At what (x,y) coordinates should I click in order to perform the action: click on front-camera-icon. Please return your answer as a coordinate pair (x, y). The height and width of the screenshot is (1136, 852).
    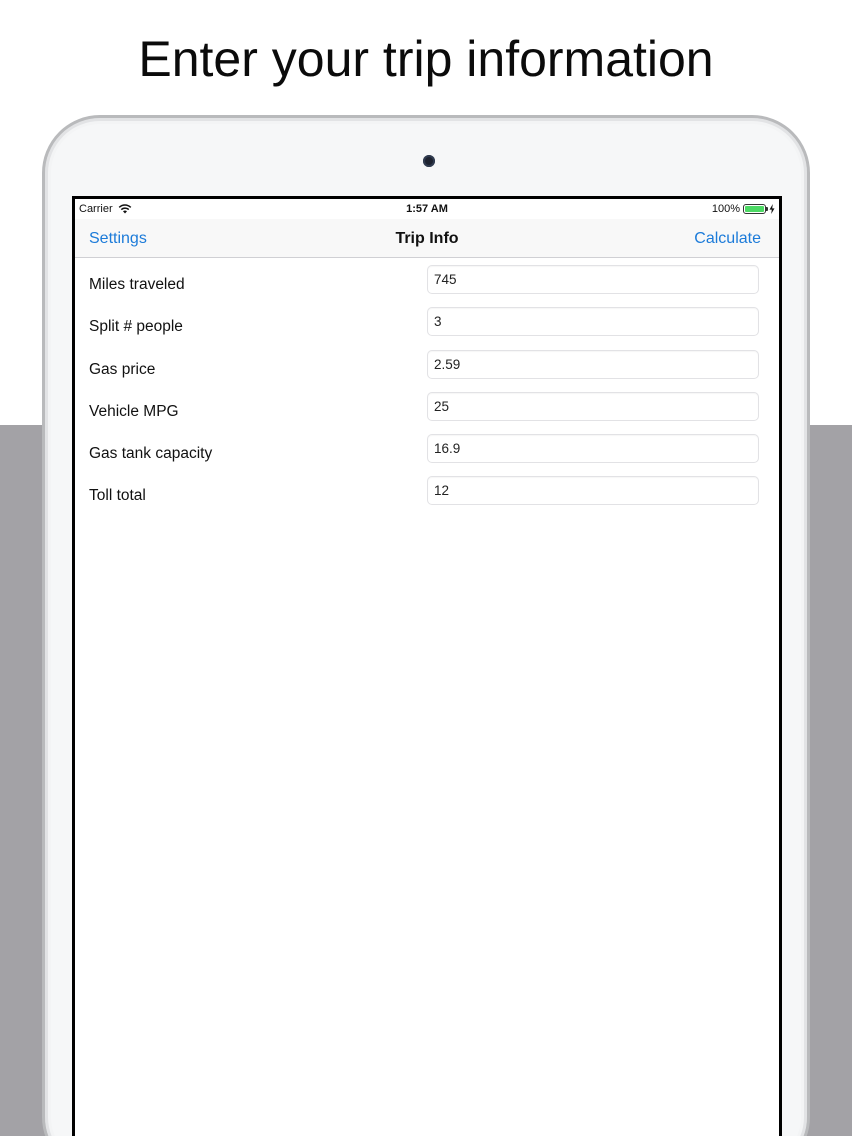
    Looking at the image, I should click on (429, 161).